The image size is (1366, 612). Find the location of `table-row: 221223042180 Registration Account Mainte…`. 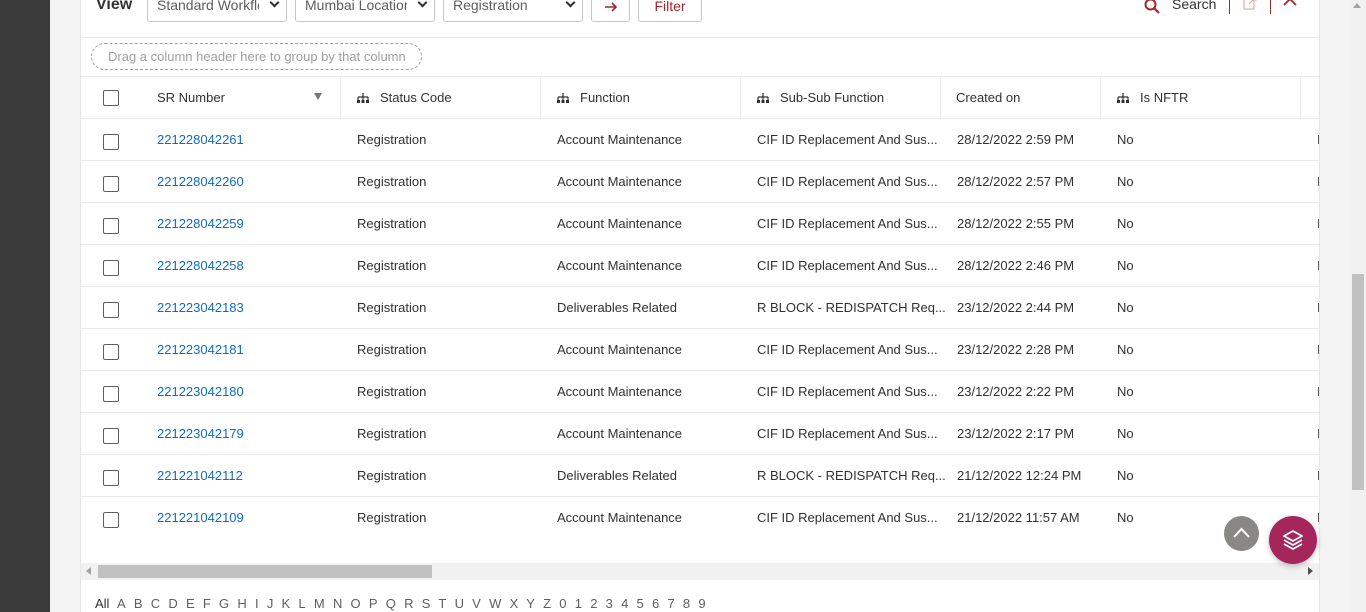

table-row: 221223042180 Registration Account Mainte… is located at coordinates (700, 392).